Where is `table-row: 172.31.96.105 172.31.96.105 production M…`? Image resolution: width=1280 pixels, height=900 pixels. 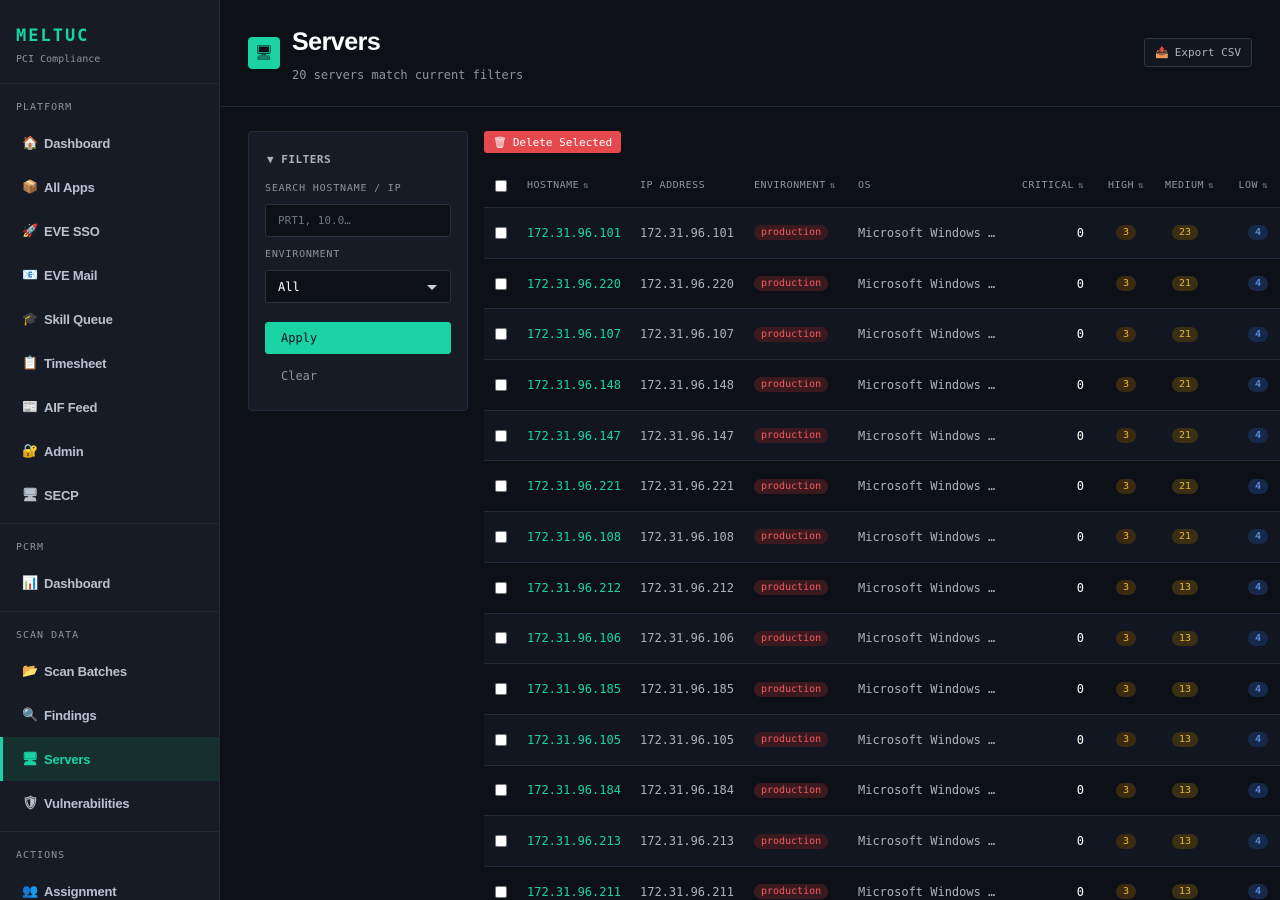
table-row: 172.31.96.105 172.31.96.105 production M… is located at coordinates (882, 740).